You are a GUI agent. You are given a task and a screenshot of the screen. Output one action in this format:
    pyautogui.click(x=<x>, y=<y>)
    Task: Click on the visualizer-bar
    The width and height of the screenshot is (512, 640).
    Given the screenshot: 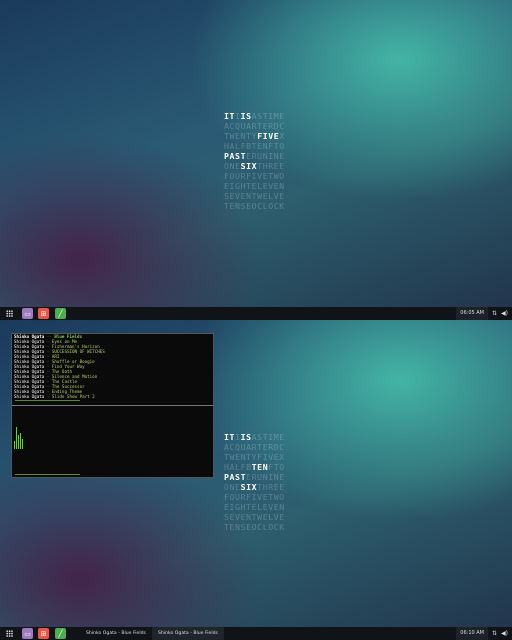 What is the action you would take?
    pyautogui.click(x=23, y=444)
    